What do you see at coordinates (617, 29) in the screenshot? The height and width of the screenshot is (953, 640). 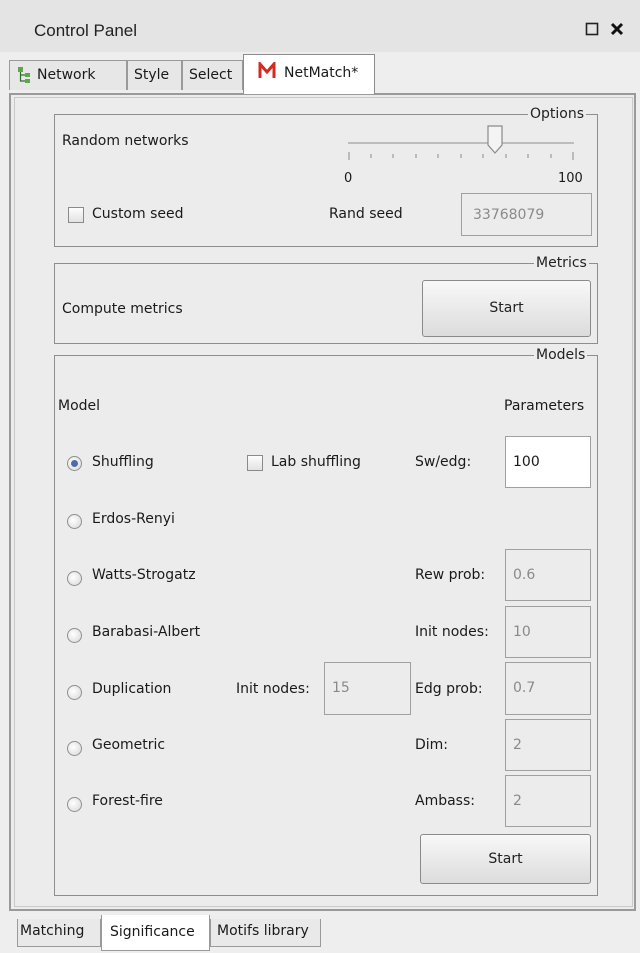 I see `close-x-icon` at bounding box center [617, 29].